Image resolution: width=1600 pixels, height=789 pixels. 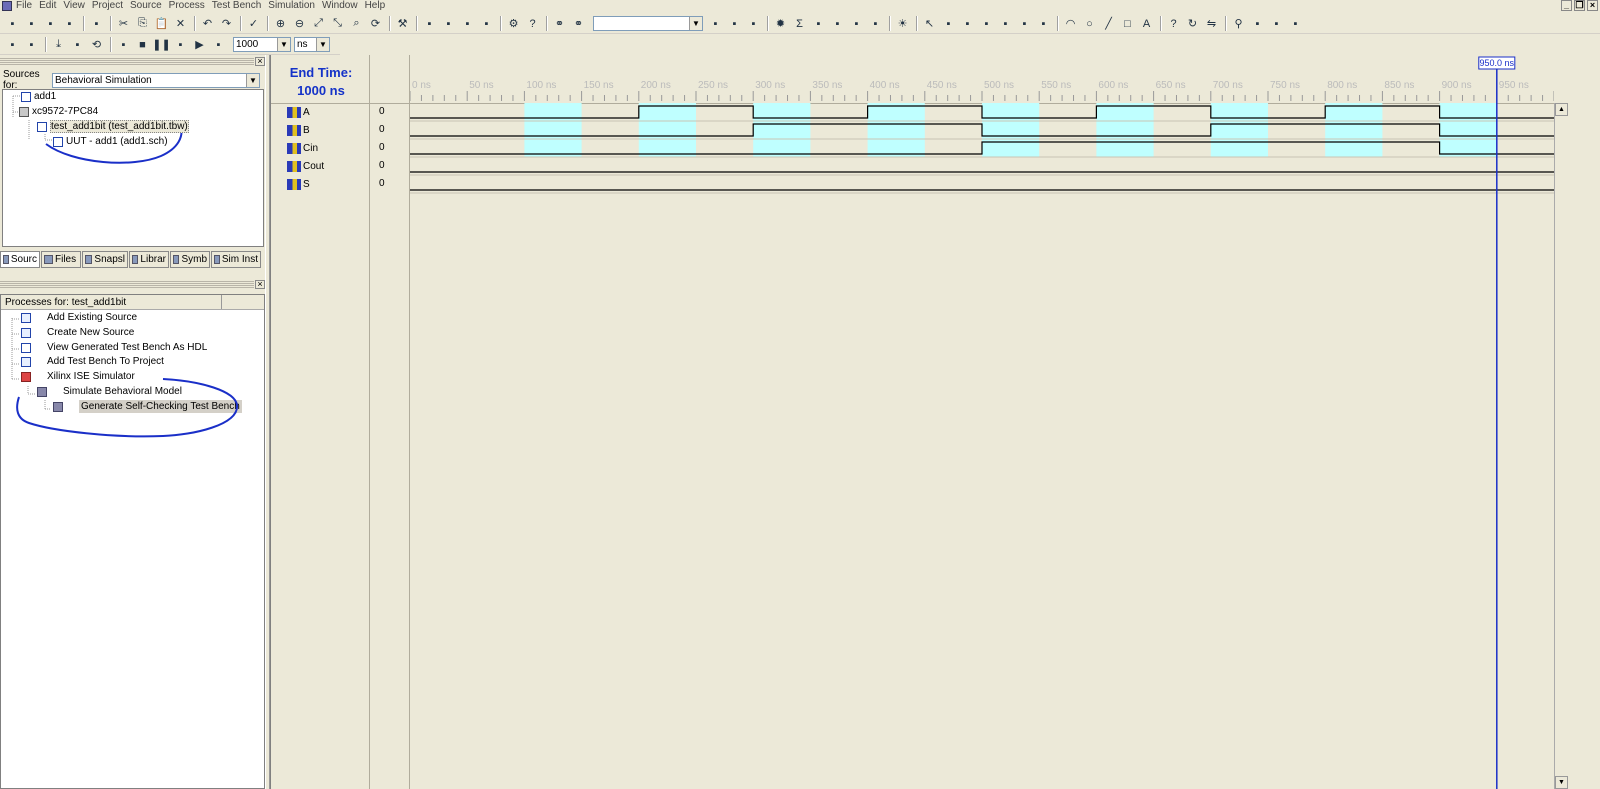 What do you see at coordinates (1043, 24) in the screenshot?
I see `arrow-out-icon: ▪` at bounding box center [1043, 24].